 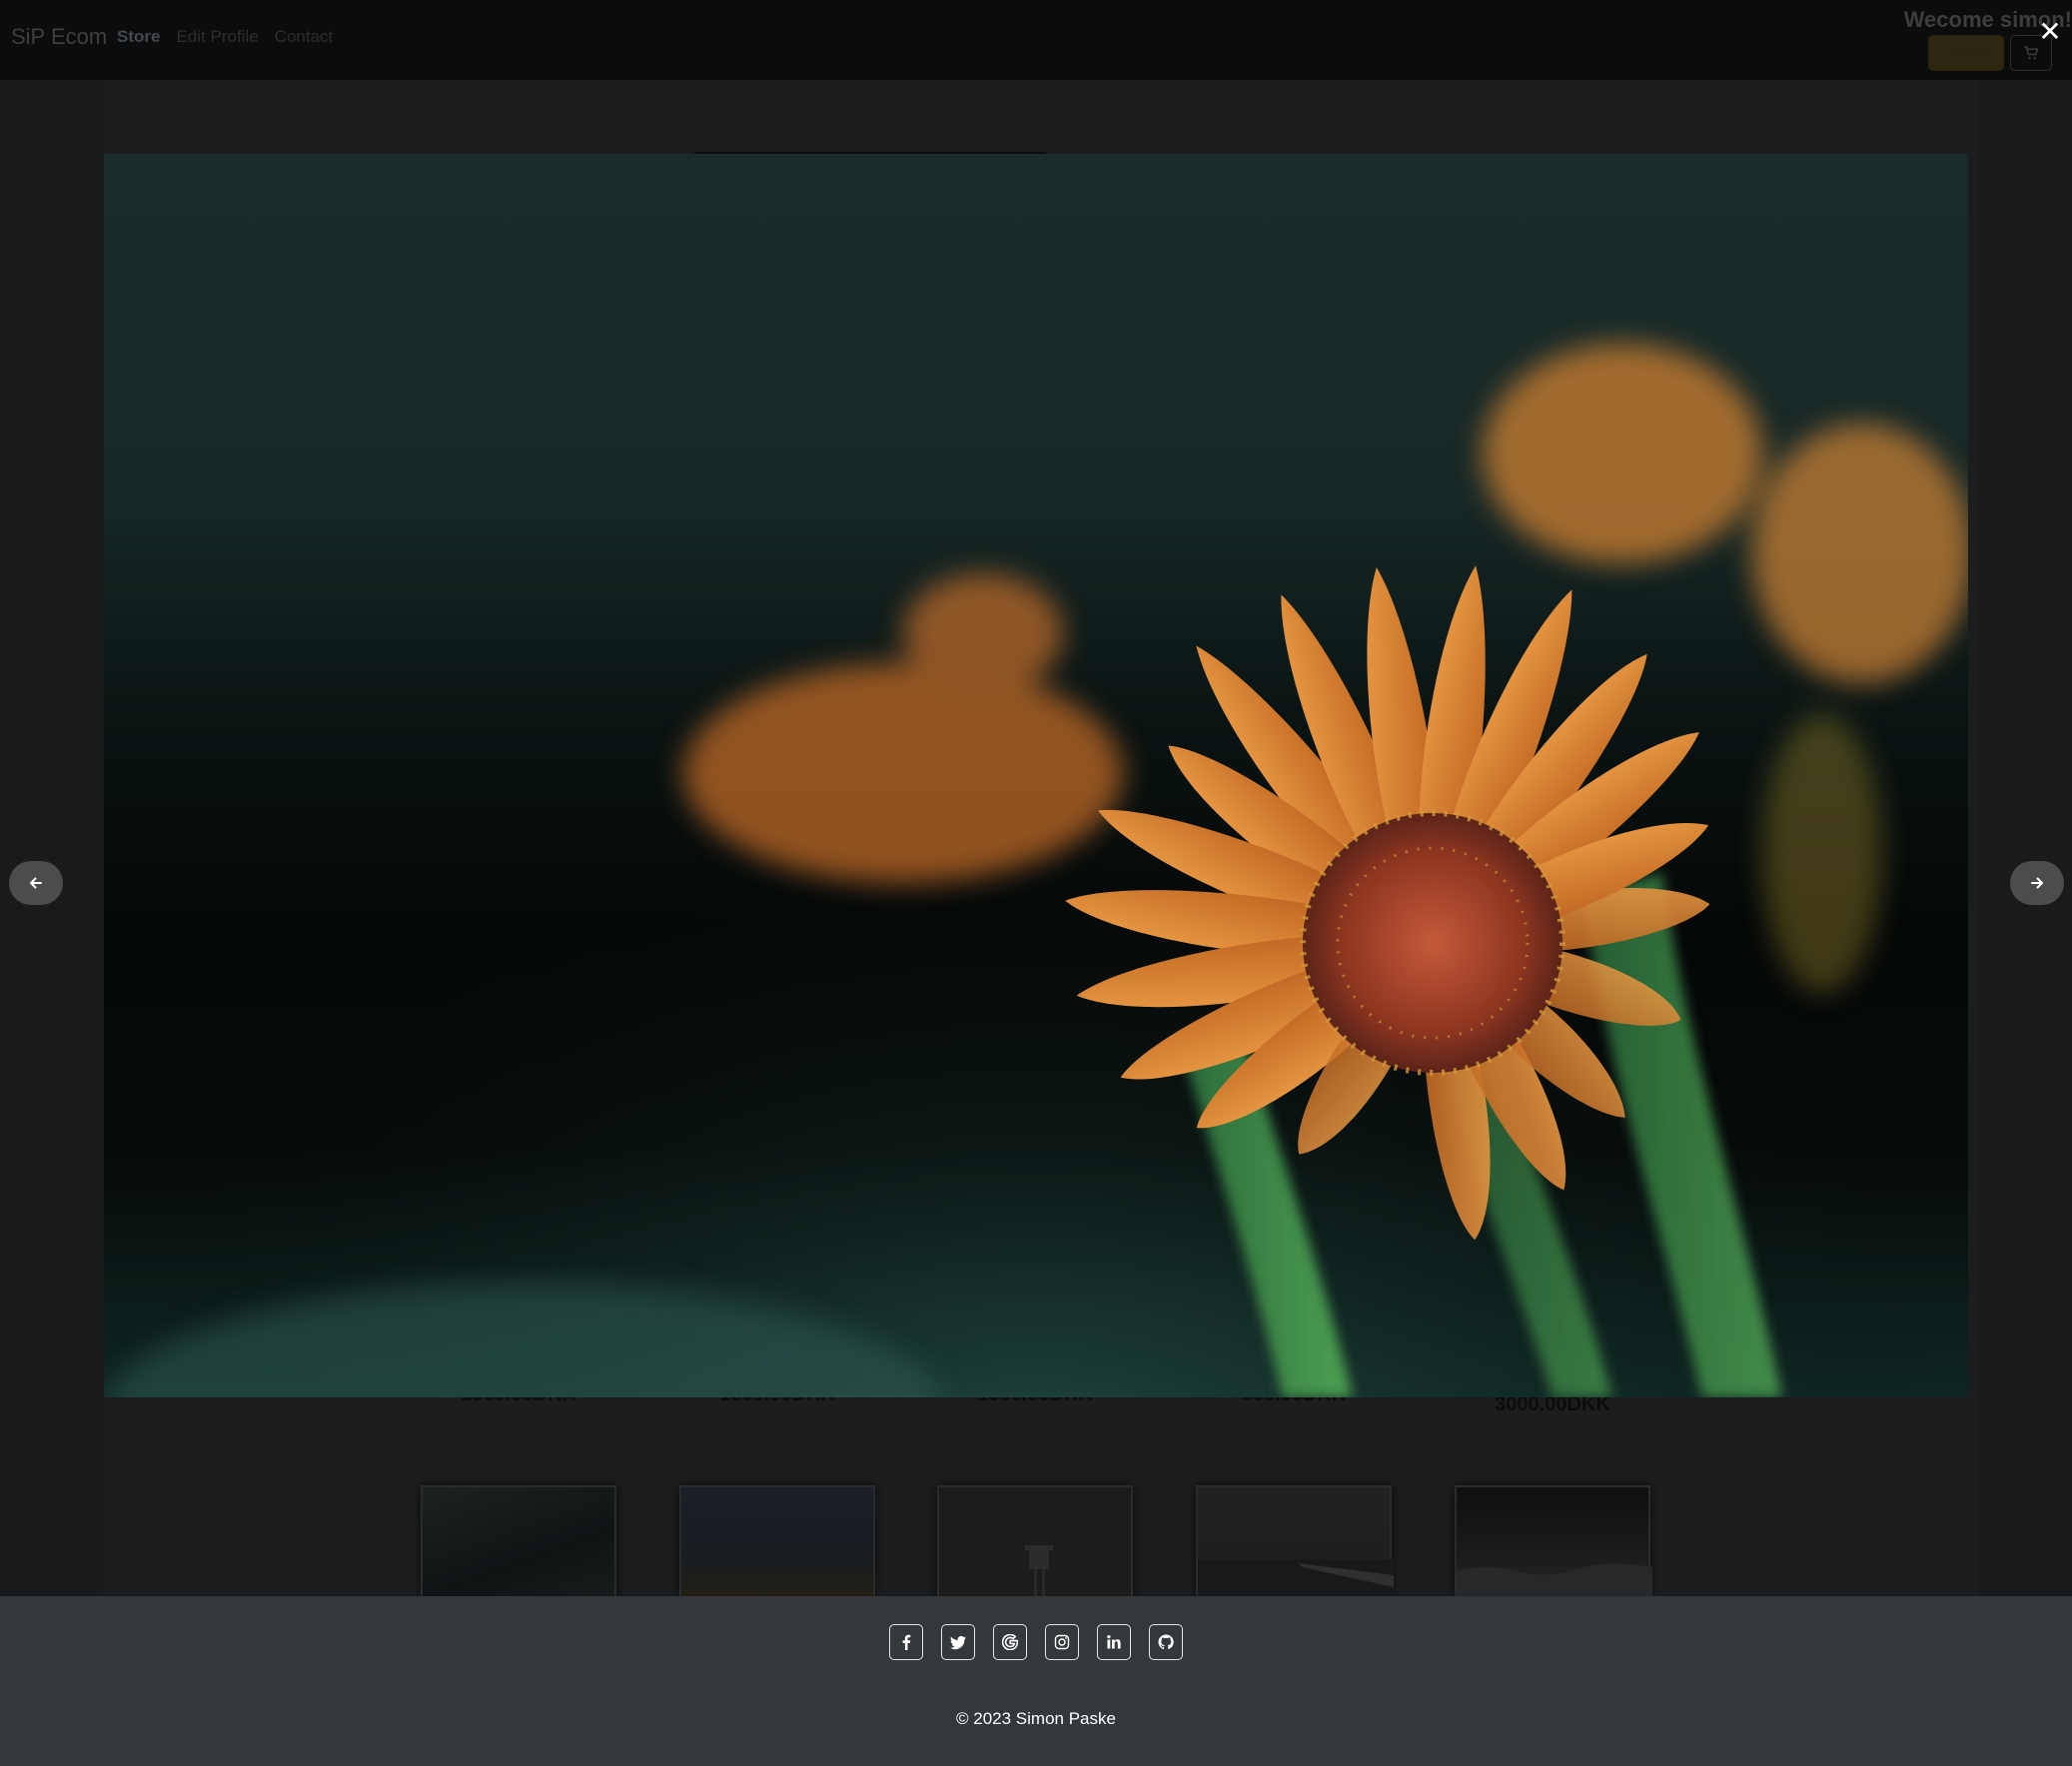 I want to click on product-thumbnails, so click(x=1036, y=1546).